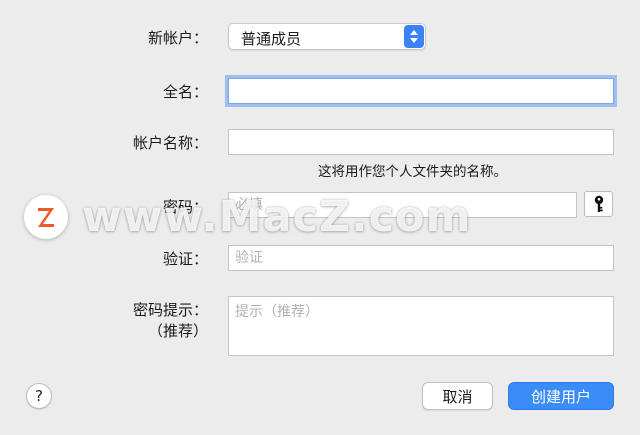 Image resolution: width=640 pixels, height=435 pixels. Describe the element at coordinates (271, 39) in the screenshot. I see `account-type-value: 普通成员` at that location.